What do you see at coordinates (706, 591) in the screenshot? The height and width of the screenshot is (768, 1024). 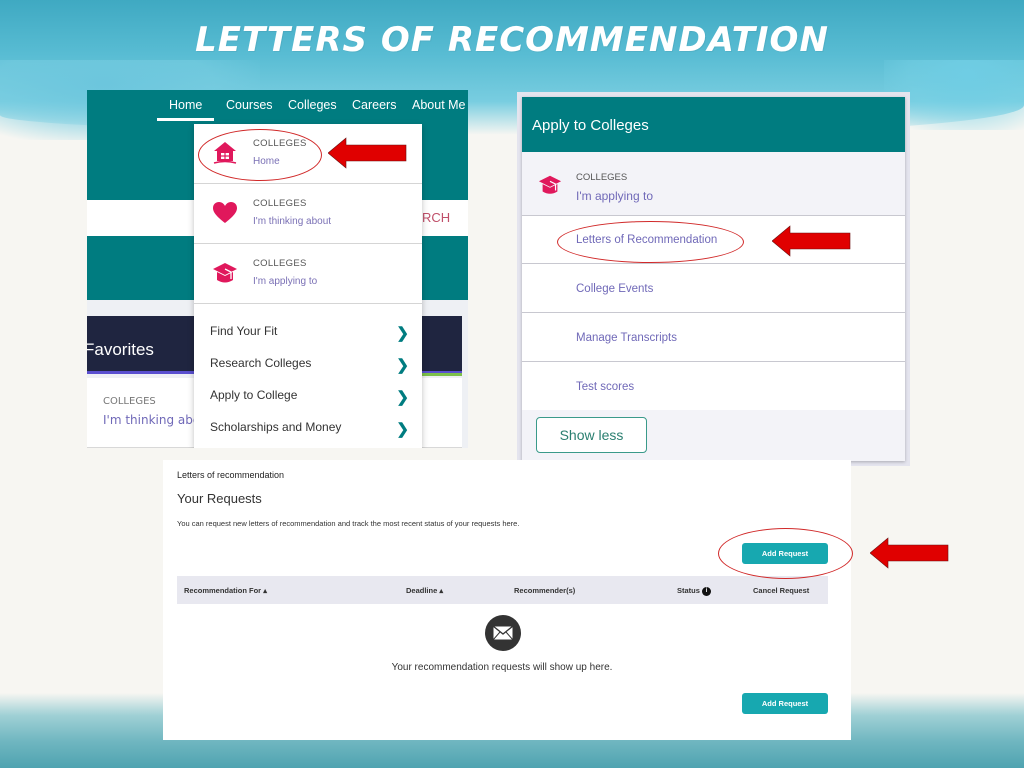 I see `info-icon: i` at bounding box center [706, 591].